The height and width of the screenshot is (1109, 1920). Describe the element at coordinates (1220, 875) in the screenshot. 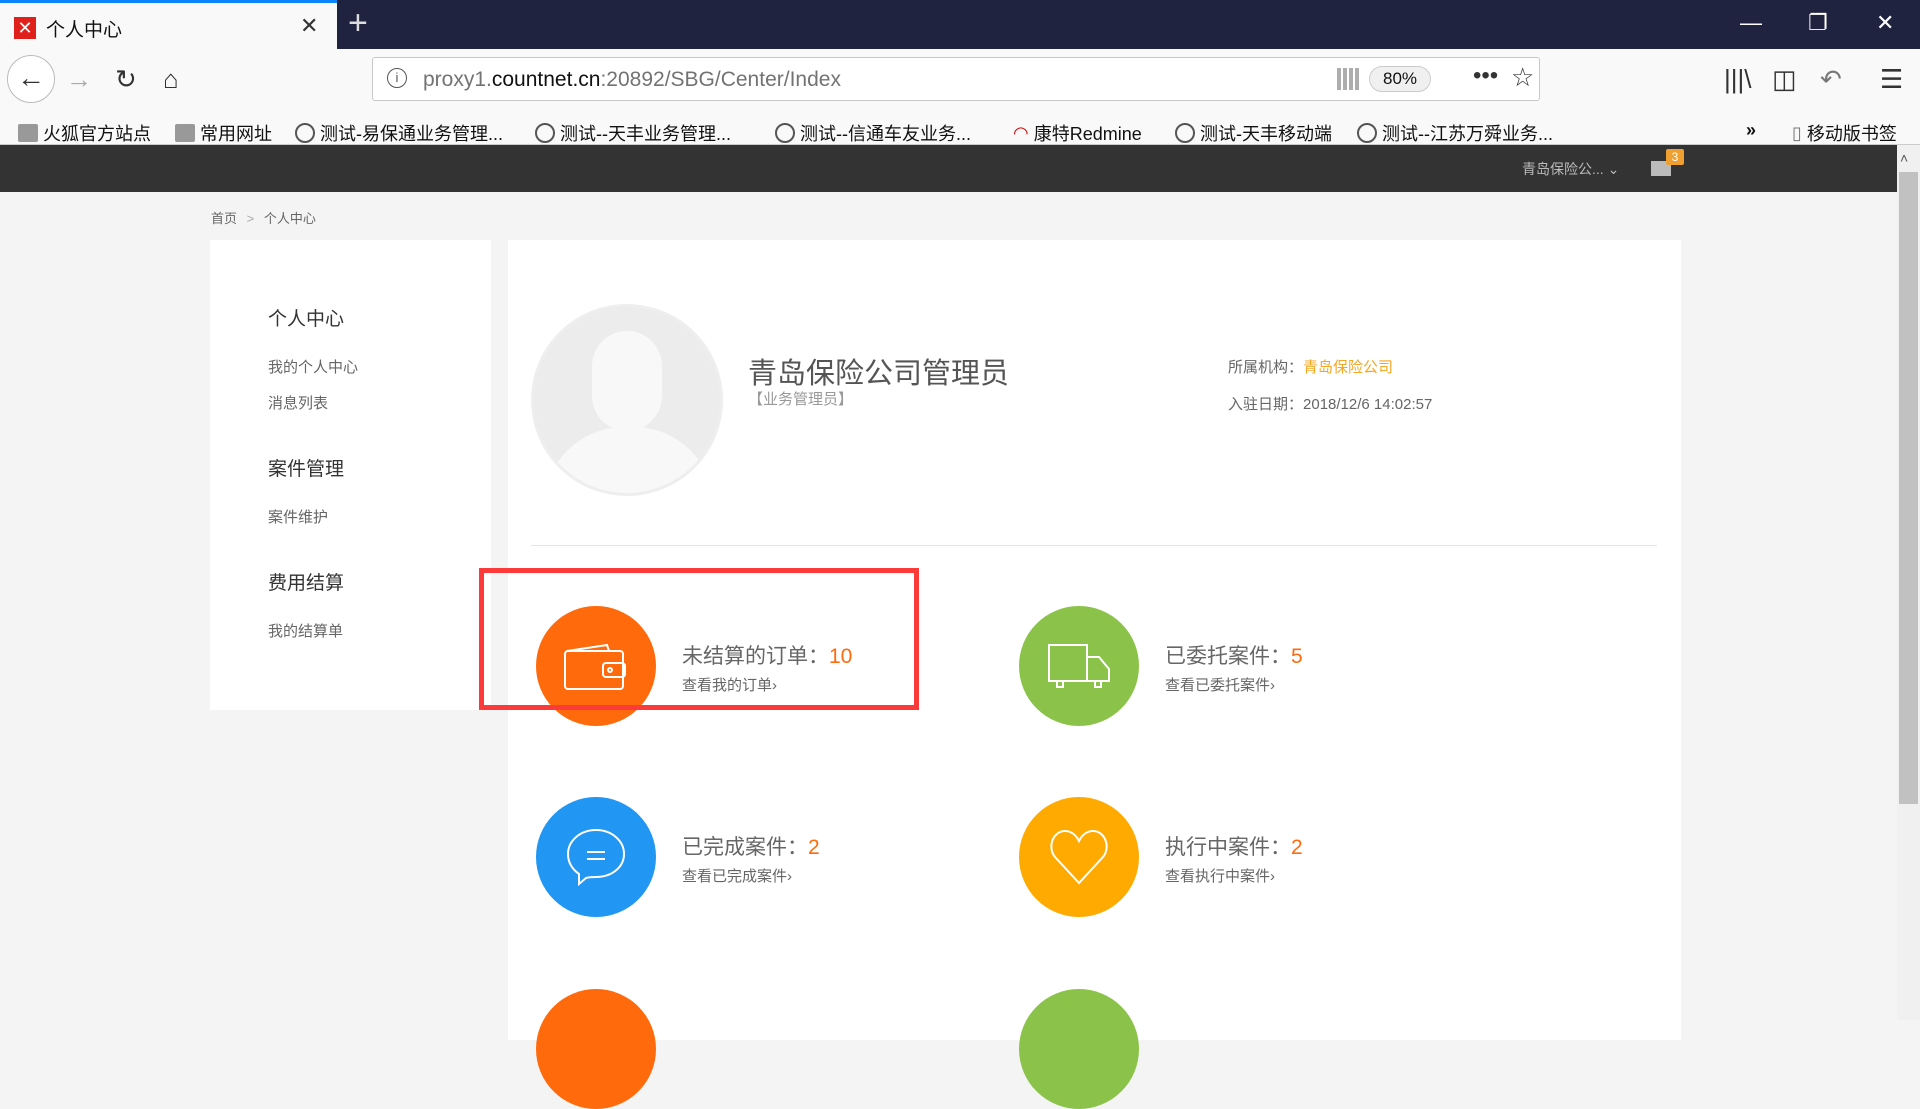

I see `card-link: 查看执行中案件›` at that location.